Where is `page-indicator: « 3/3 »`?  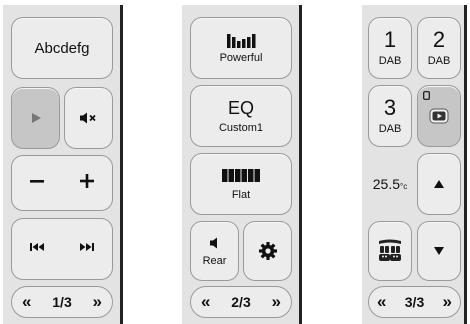
page-indicator: « 3/3 » is located at coordinates (414, 302).